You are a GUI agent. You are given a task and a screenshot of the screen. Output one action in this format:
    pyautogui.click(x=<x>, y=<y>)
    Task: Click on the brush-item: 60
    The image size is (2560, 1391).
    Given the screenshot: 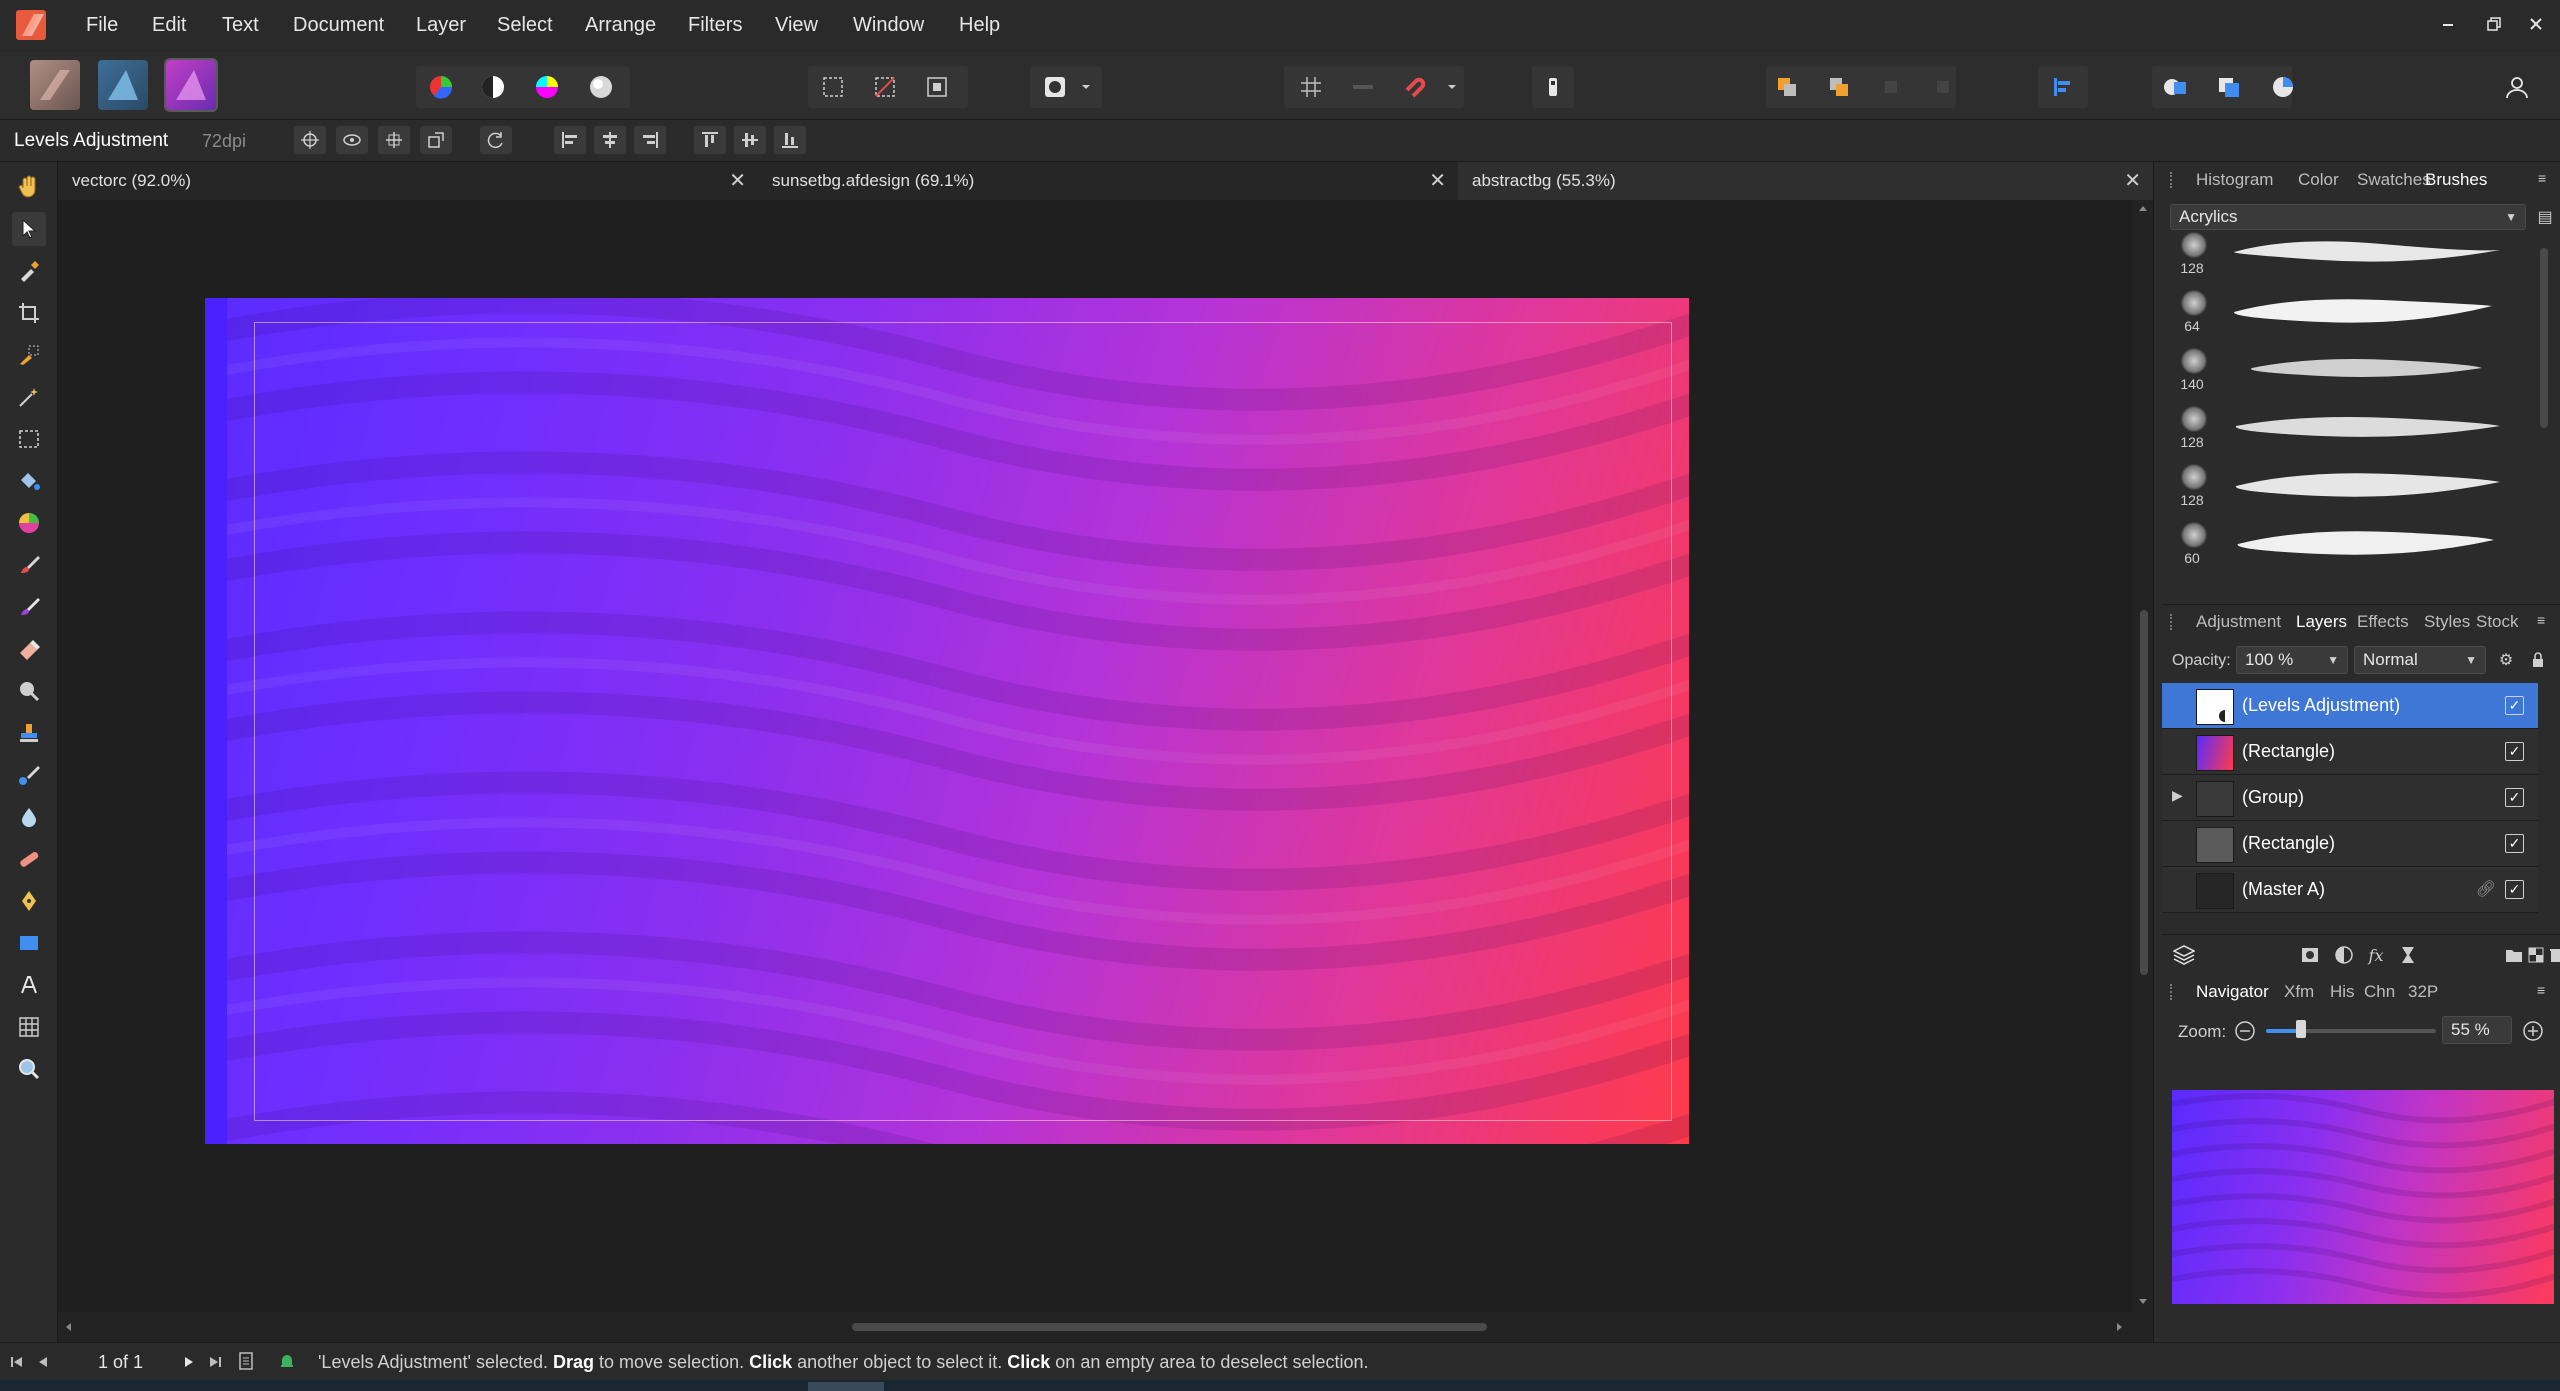 What is the action you would take?
    pyautogui.click(x=2343, y=546)
    